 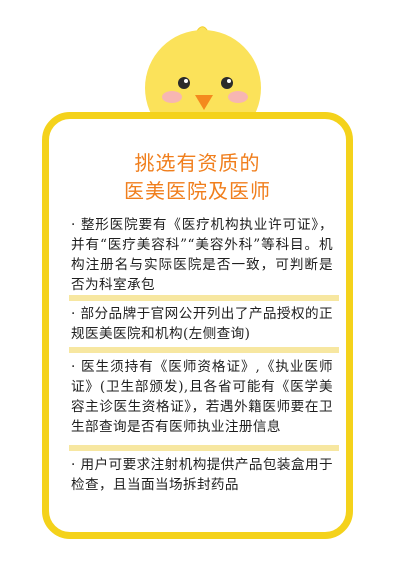 I want to click on card-title-line-2: 医美医院及医师, so click(x=197, y=191).